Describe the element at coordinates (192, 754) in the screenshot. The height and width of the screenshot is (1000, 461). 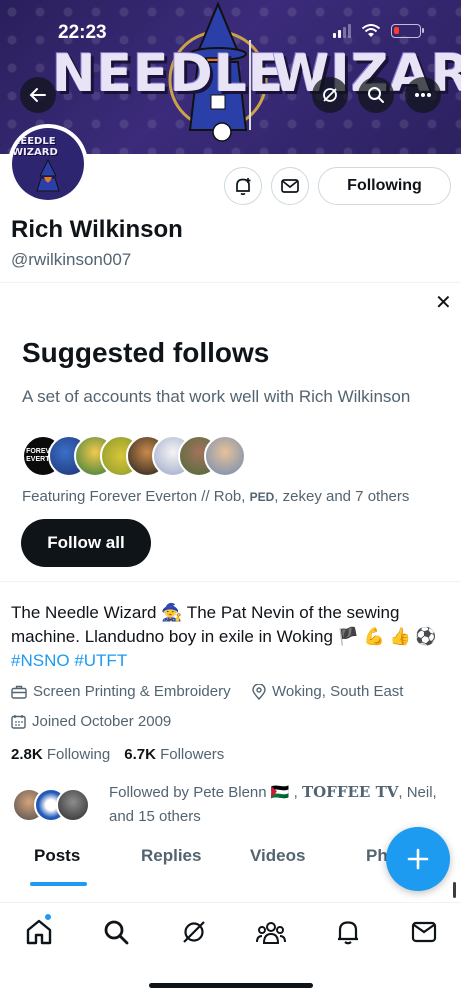
I see `followers-label: Followers` at that location.